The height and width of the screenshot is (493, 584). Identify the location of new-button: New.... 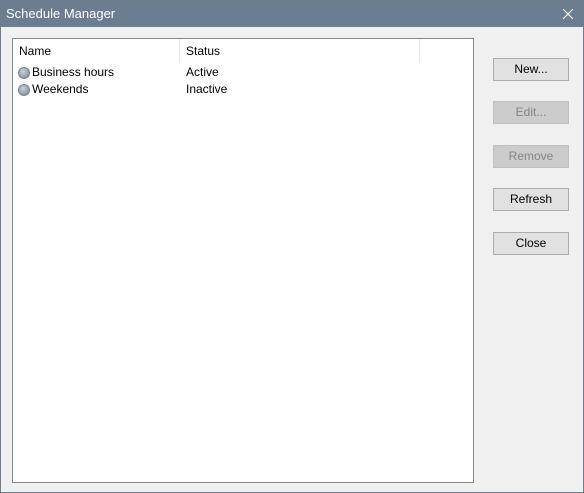
(531, 69).